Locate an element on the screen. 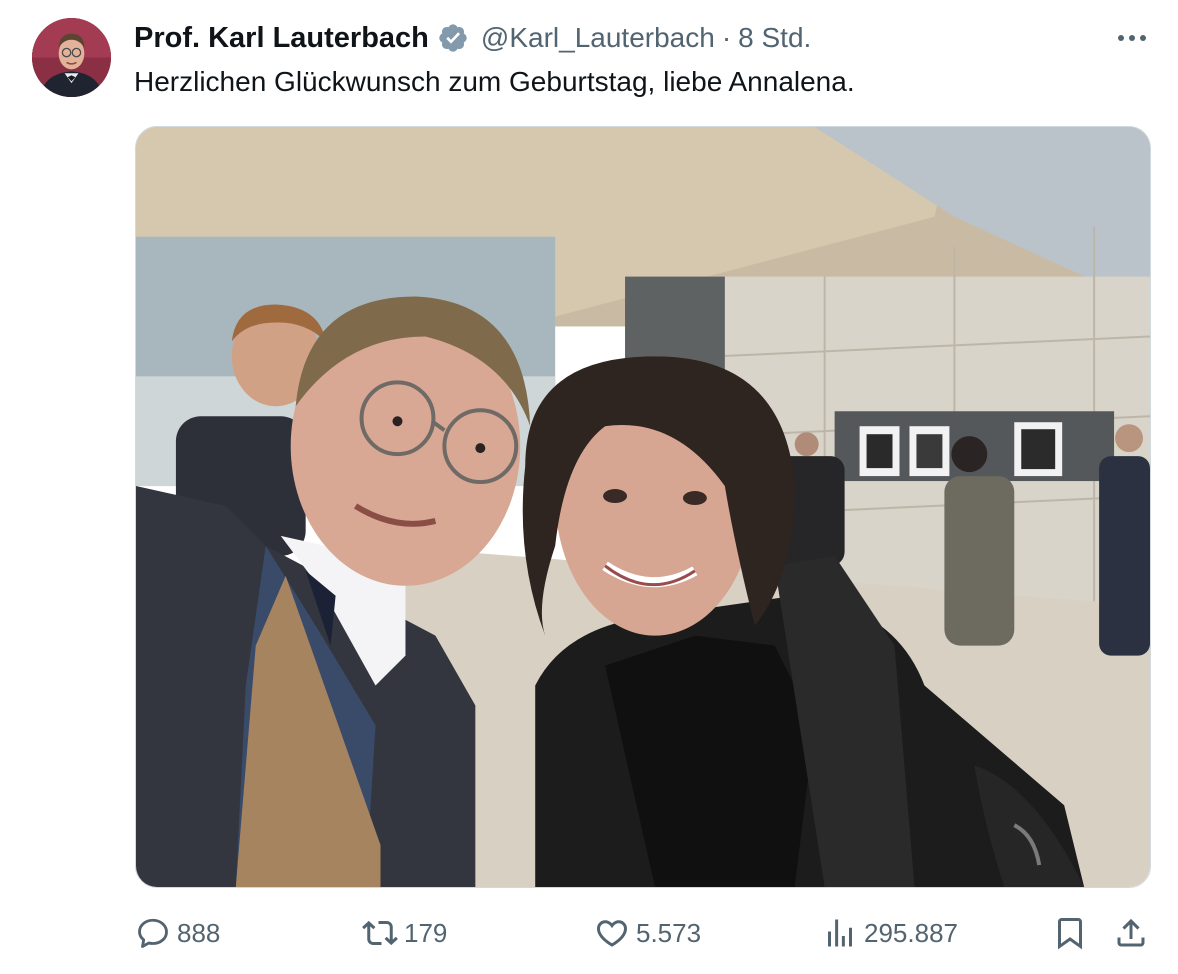  retweet-icon is located at coordinates (380, 933).